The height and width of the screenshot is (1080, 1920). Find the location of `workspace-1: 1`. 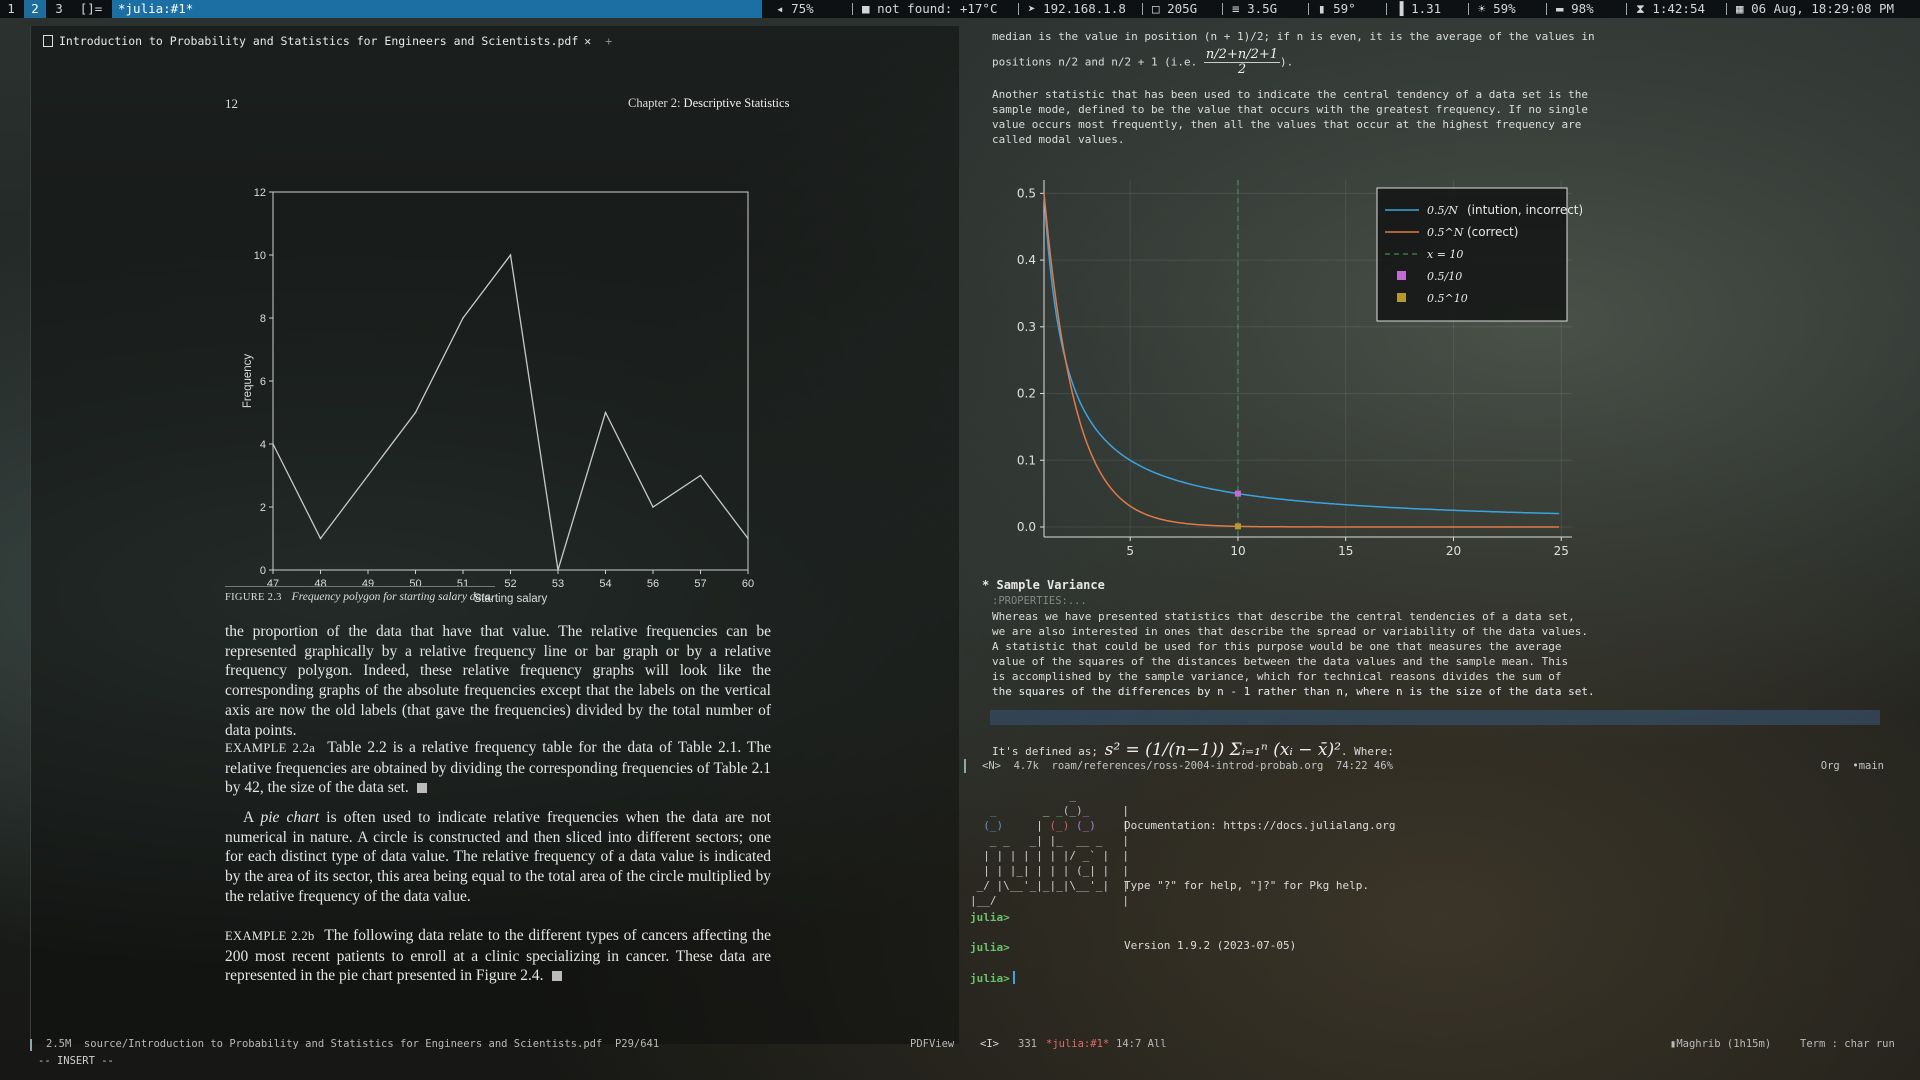

workspace-1: 1 is located at coordinates (11, 9).